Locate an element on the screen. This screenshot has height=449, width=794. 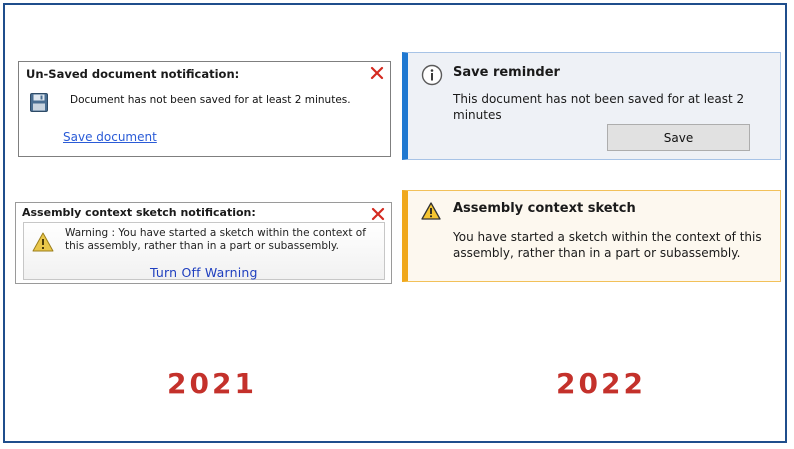
save-button: Save is located at coordinates (678, 137).